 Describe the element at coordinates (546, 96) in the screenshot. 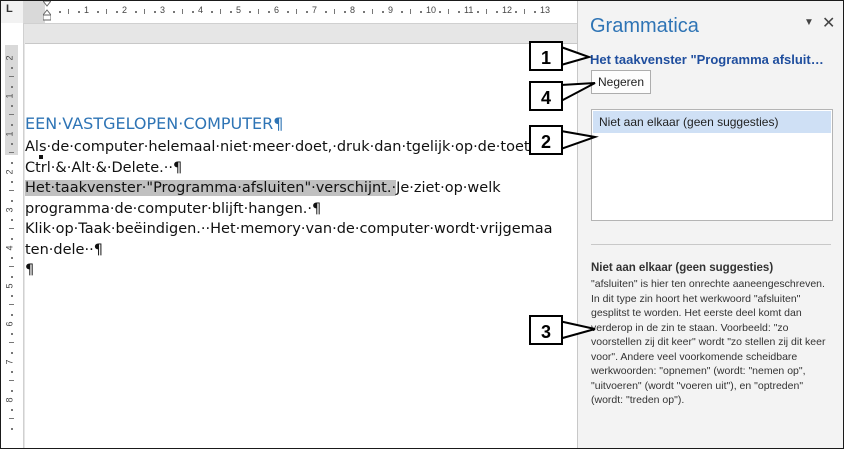

I see `callout-4: 4` at that location.